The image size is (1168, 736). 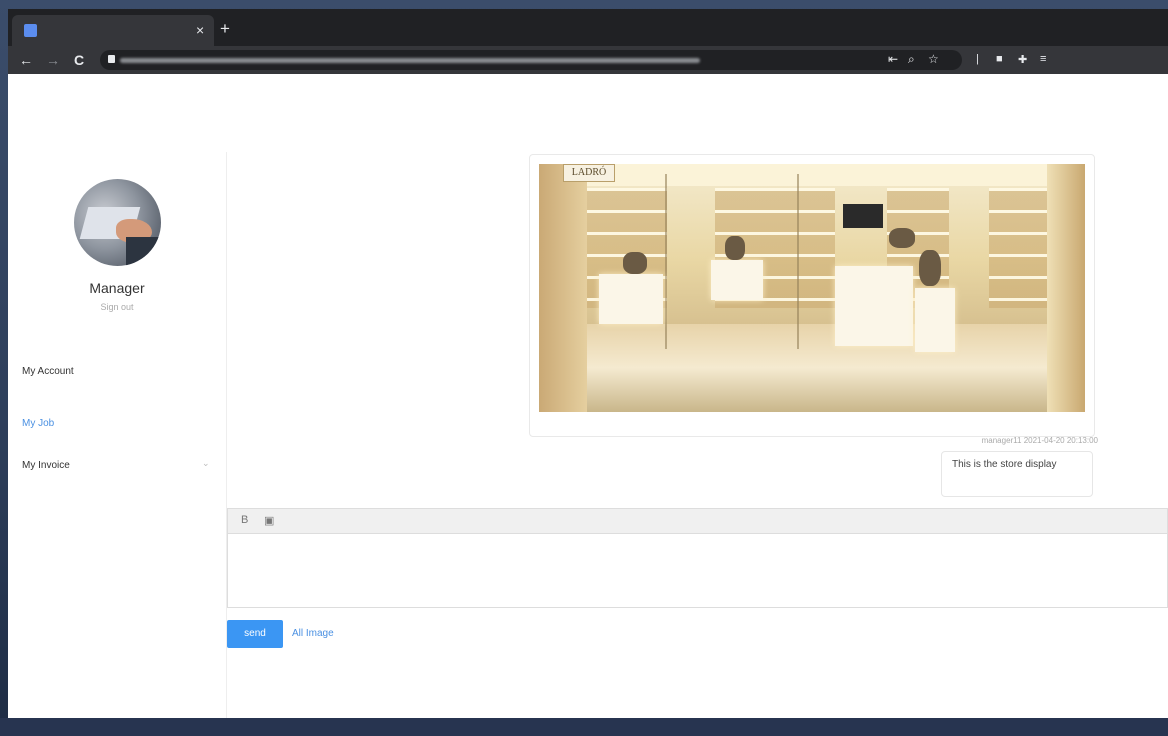 What do you see at coordinates (588, 27) in the screenshot?
I see `browser-tab-strip: × +` at bounding box center [588, 27].